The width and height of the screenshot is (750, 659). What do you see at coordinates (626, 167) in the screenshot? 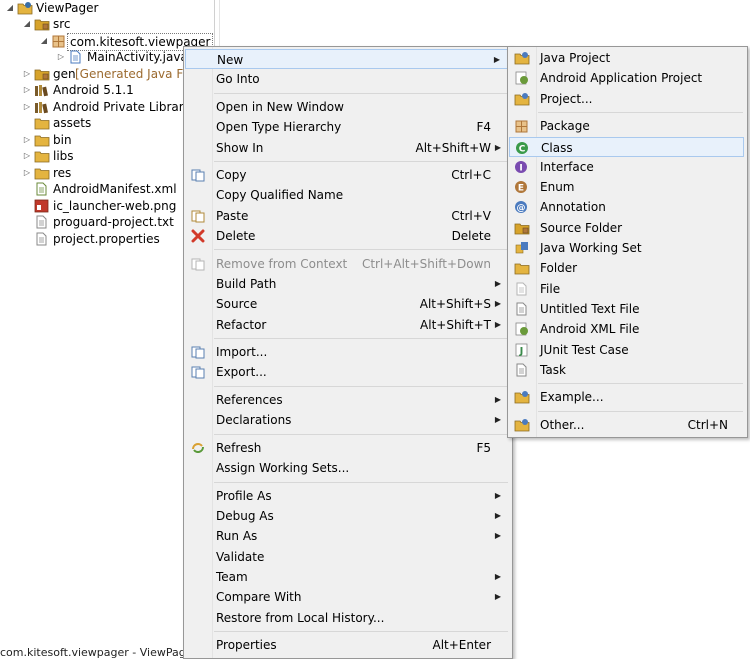
I see `menu-item-interface: I Interface` at bounding box center [626, 167].